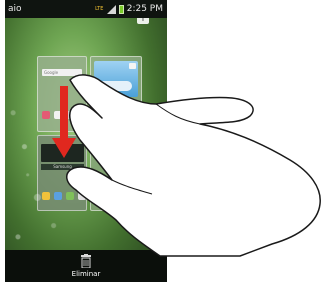 The width and height of the screenshot is (327, 282). What do you see at coordinates (86, 274) in the screenshot?
I see `delete-label: Eliminar` at bounding box center [86, 274].